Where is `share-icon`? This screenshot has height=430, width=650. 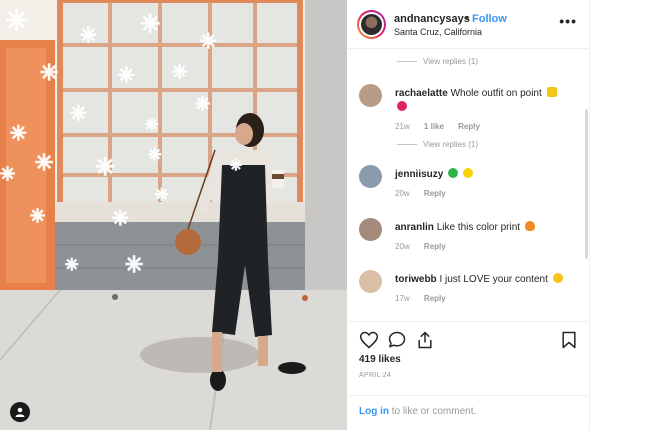
share-icon is located at coordinates (425, 340).